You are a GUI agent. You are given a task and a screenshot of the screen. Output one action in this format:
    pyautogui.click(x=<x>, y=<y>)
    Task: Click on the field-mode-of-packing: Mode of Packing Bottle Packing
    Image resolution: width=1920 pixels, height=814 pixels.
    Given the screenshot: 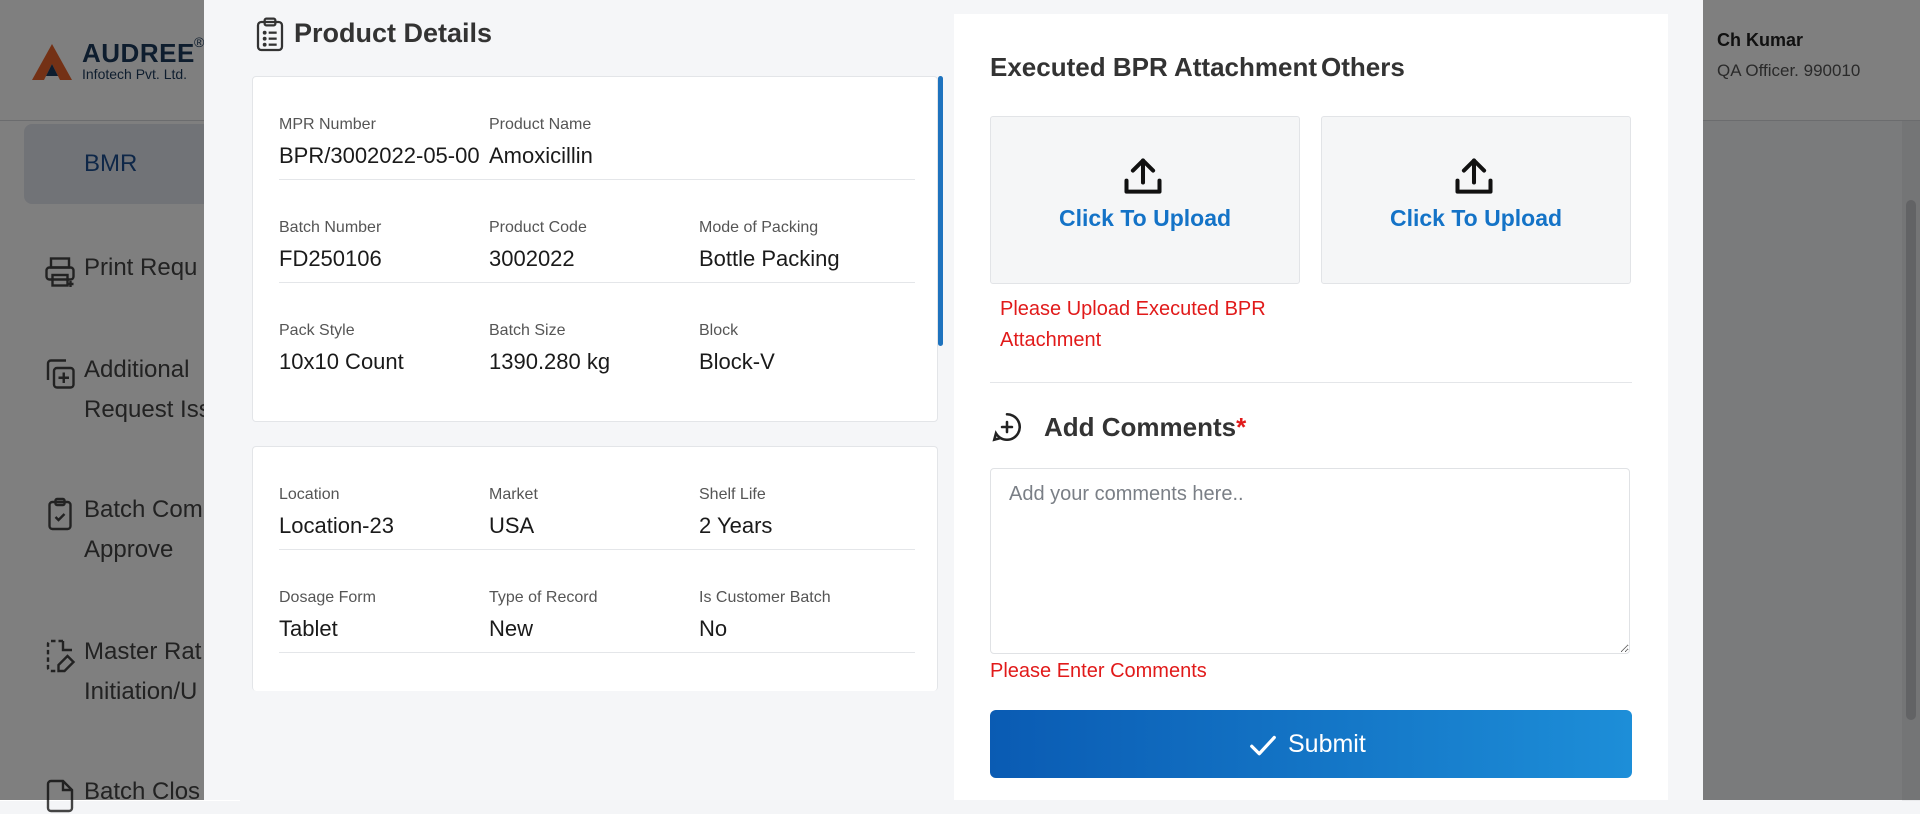 What is the action you would take?
    pyautogui.click(x=804, y=246)
    